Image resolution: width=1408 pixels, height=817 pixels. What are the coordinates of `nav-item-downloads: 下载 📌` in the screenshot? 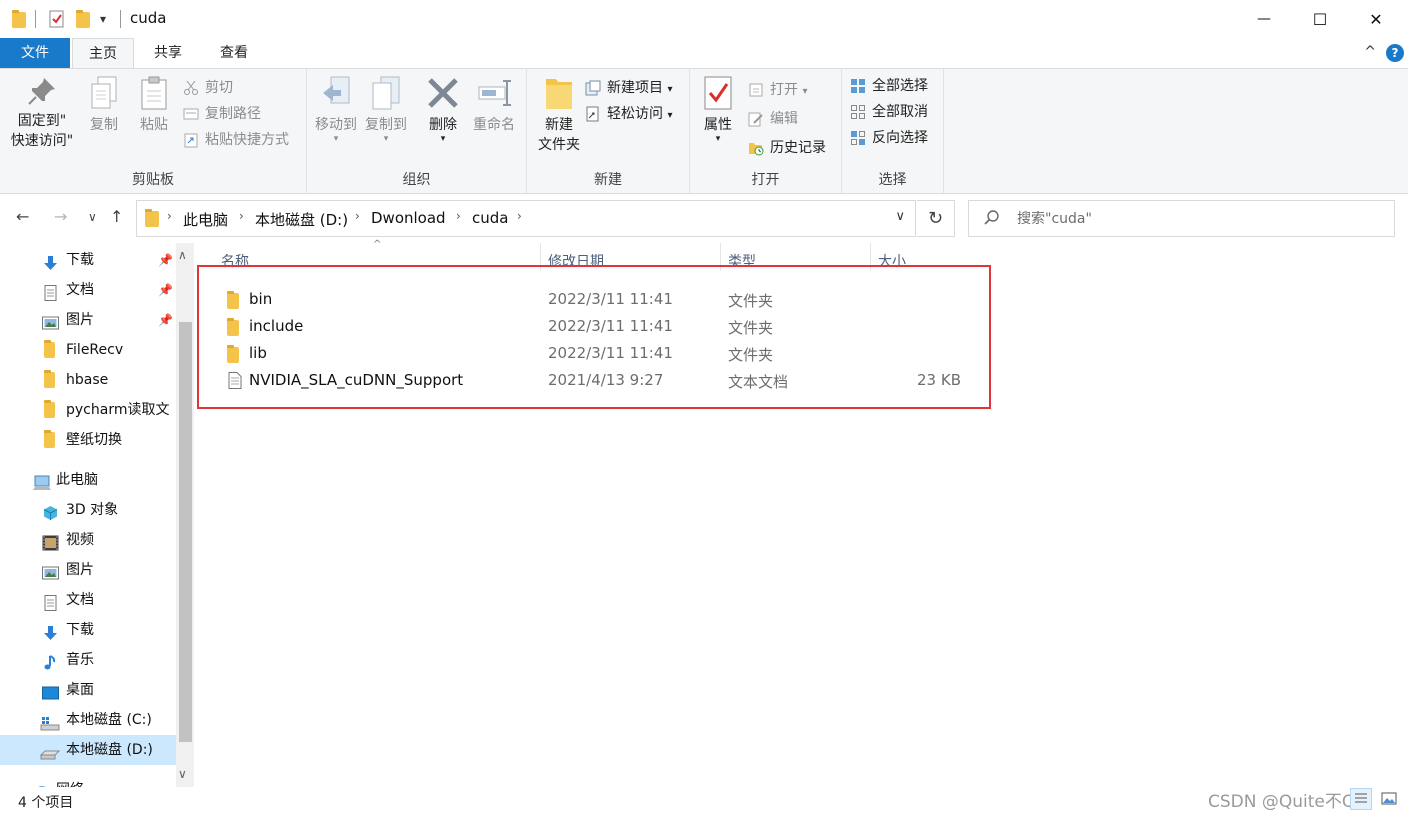 It's located at (88, 260).